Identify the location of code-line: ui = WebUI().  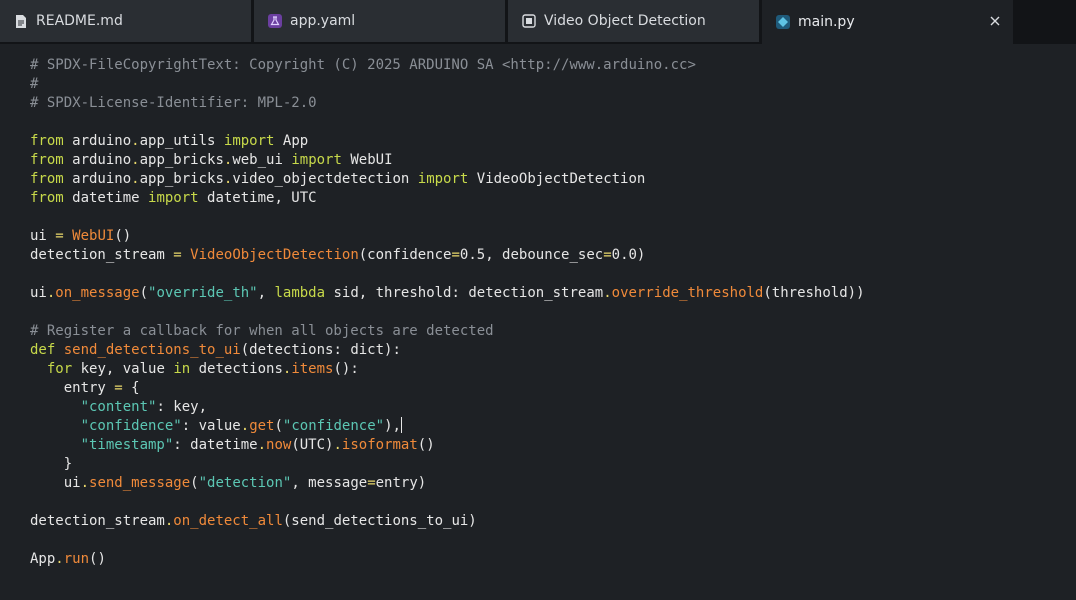
(447, 236).